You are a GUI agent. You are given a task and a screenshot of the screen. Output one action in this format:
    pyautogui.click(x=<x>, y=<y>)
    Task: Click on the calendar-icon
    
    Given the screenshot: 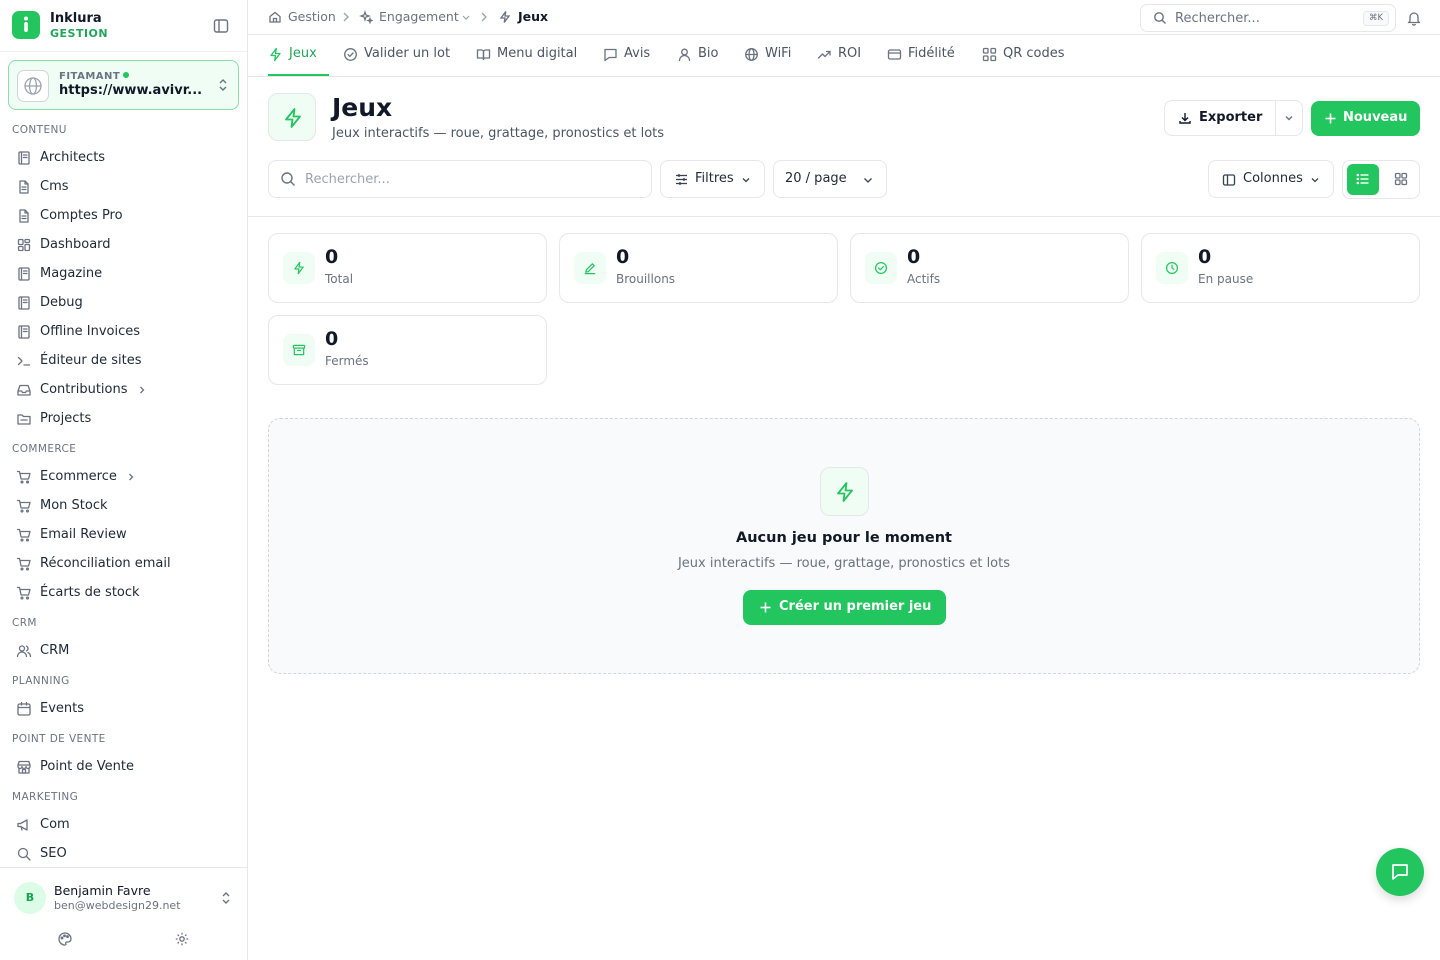 What is the action you would take?
    pyautogui.click(x=24, y=709)
    